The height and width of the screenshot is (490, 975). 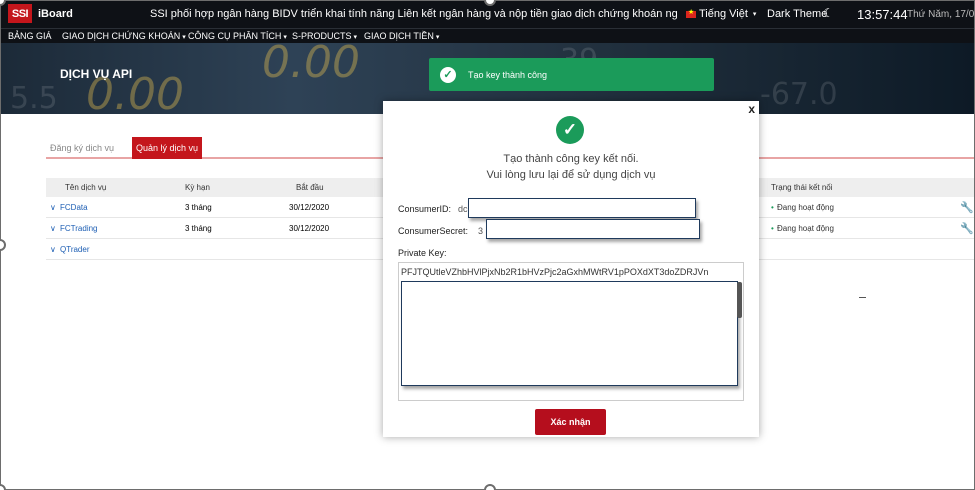 What do you see at coordinates (82, 148) in the screenshot?
I see `tab-dang-ky-dich-vu: Đăng ký dịch vụ` at bounding box center [82, 148].